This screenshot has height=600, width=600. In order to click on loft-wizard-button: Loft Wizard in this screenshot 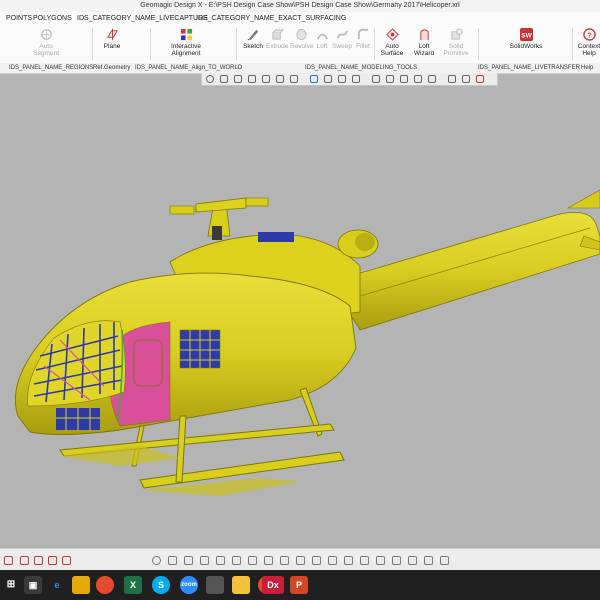, I will do `click(424, 41)`.